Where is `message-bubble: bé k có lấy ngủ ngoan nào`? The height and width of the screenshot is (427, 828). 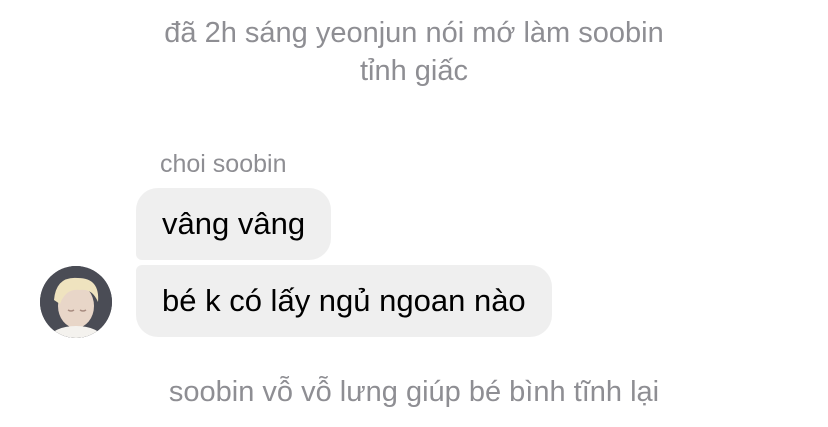
message-bubble: bé k có lấy ngủ ngoan nào is located at coordinates (344, 301).